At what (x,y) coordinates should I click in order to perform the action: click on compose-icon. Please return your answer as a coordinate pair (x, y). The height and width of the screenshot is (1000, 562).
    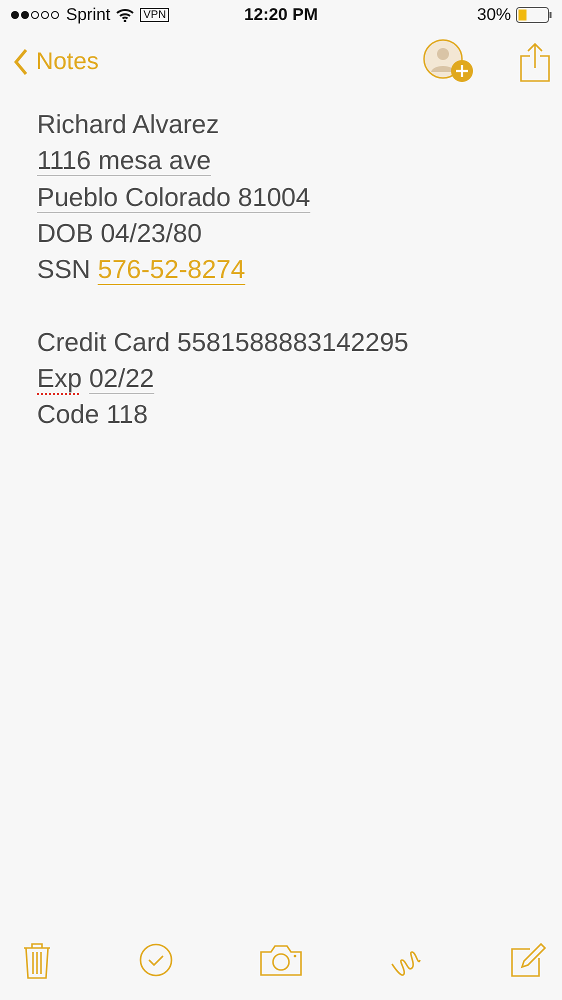
    Looking at the image, I should click on (528, 960).